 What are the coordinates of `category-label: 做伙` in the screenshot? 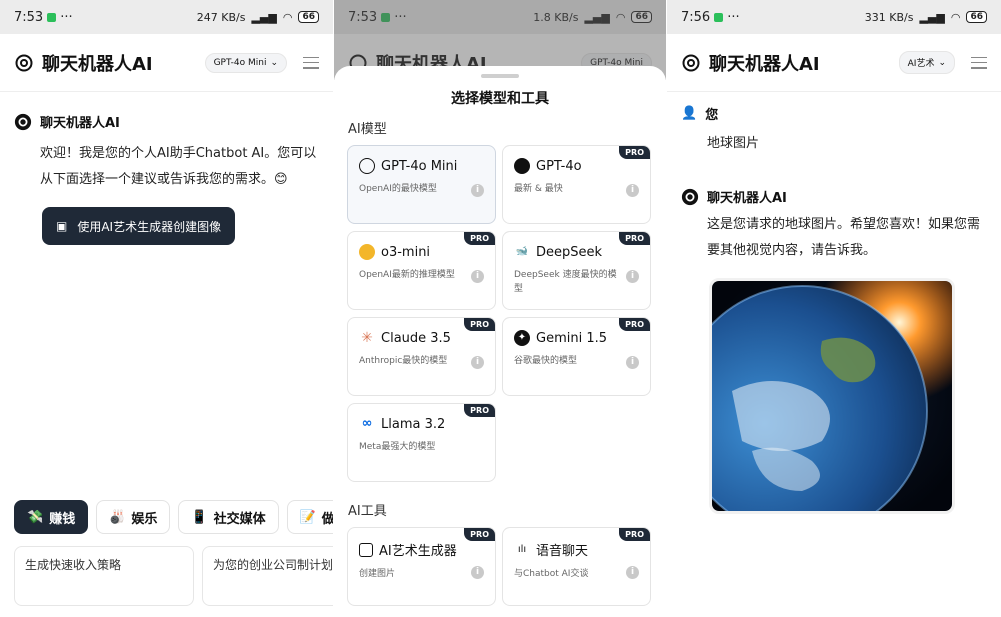 It's located at (327, 519).